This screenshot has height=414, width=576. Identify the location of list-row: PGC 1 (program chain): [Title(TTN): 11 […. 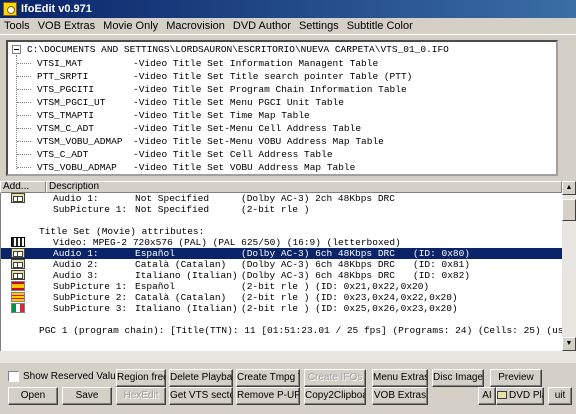
(281, 330).